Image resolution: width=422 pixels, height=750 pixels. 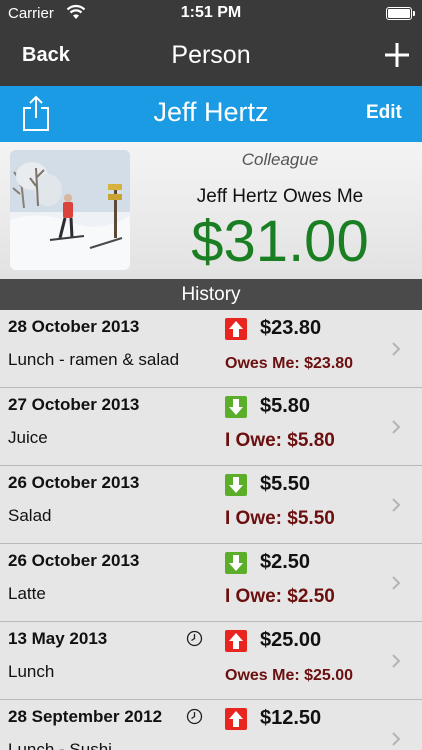 What do you see at coordinates (400, 13) in the screenshot?
I see `battery-icon` at bounding box center [400, 13].